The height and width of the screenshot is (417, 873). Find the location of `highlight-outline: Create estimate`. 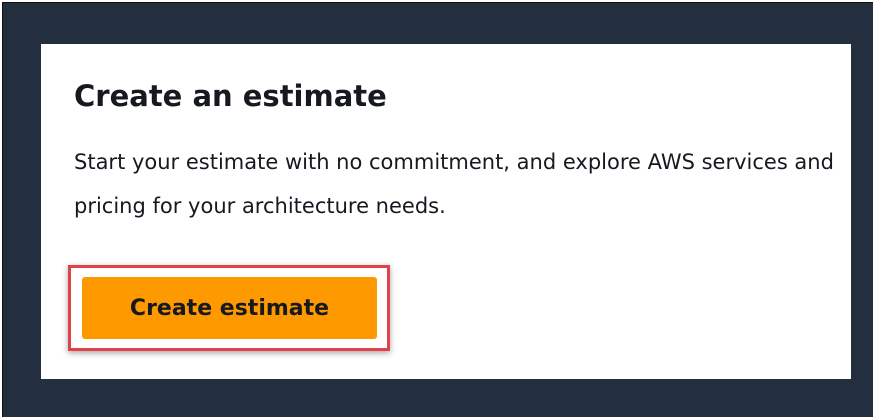

highlight-outline: Create estimate is located at coordinates (229, 308).